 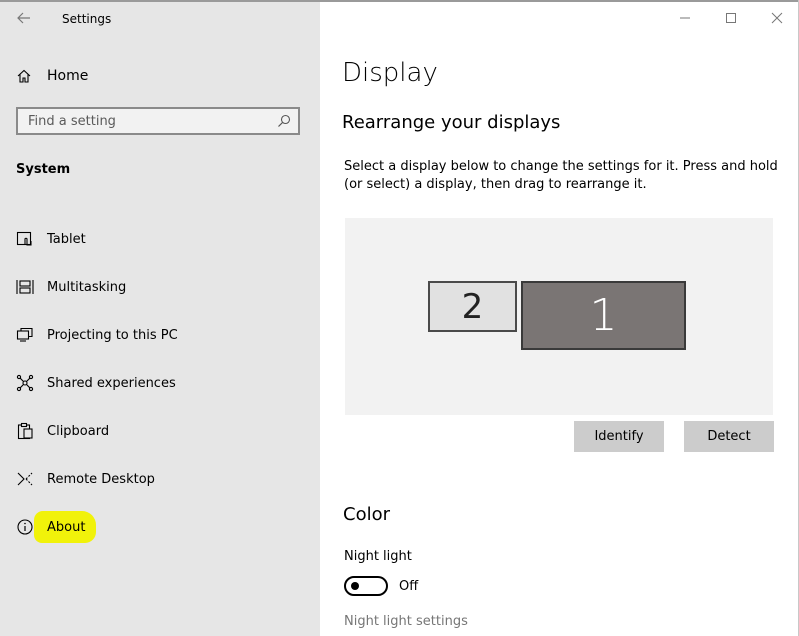 I want to click on sidebar-item-clipboard: Clipboard, so click(x=62, y=431).